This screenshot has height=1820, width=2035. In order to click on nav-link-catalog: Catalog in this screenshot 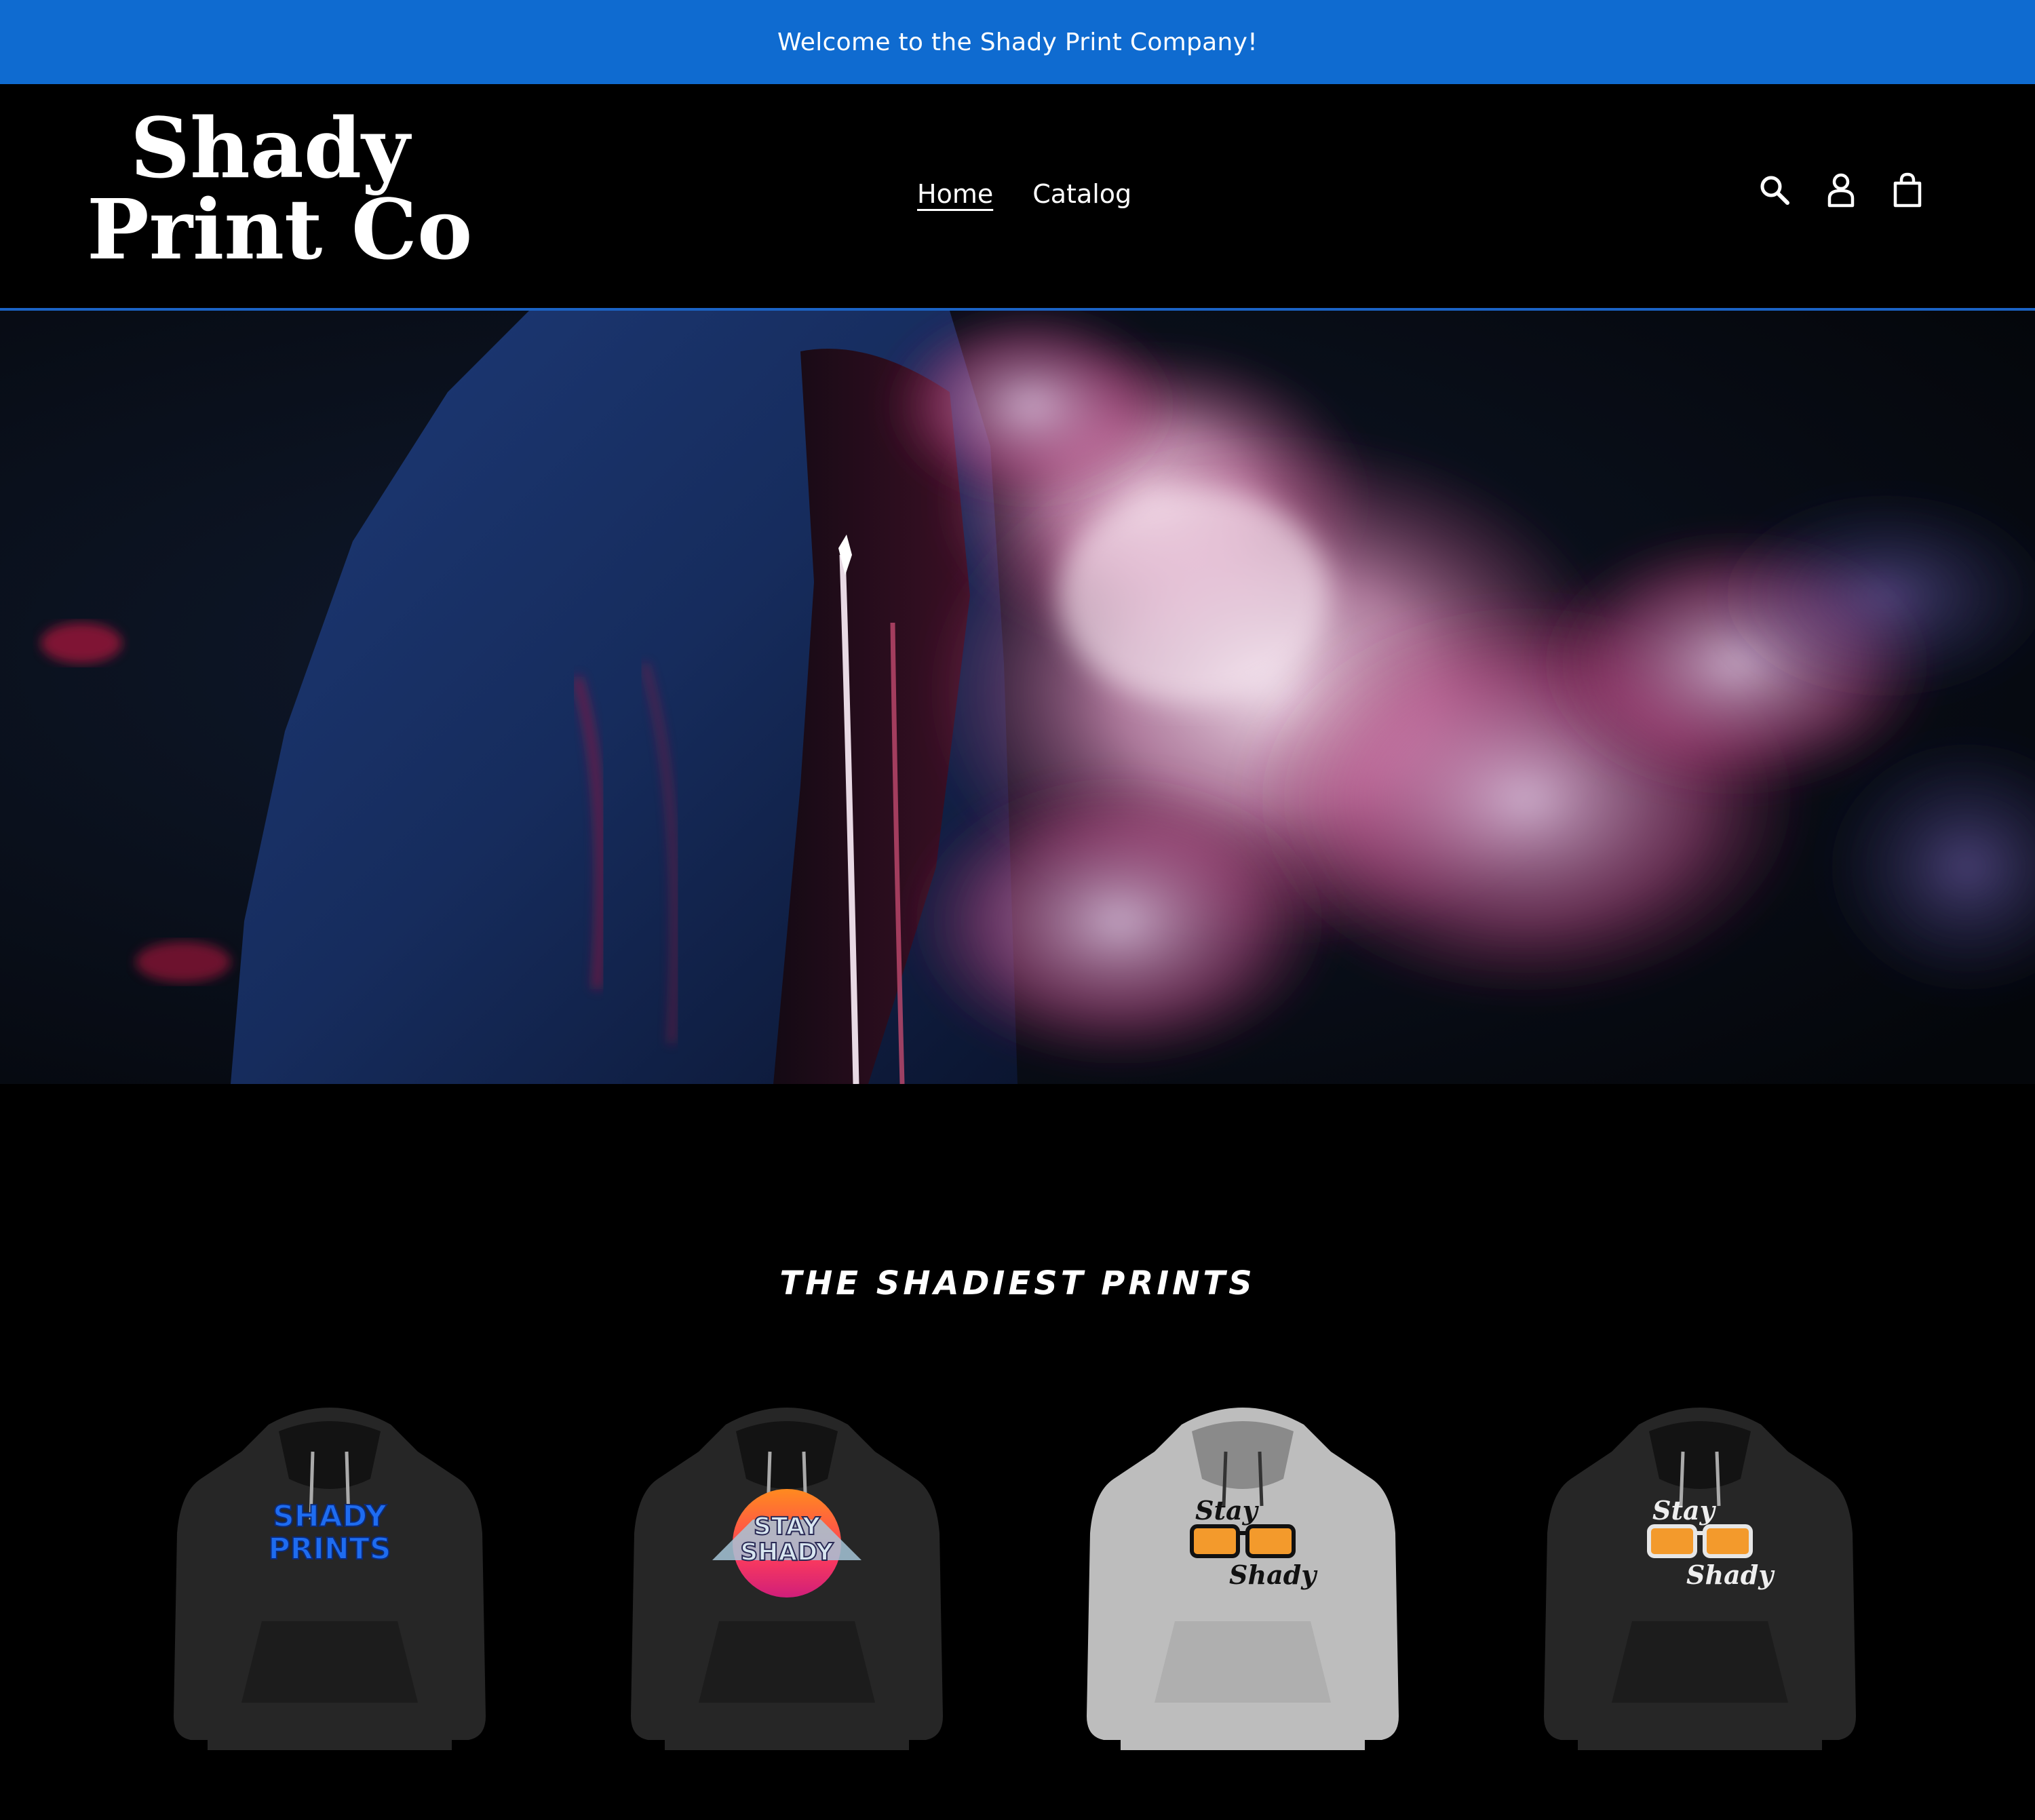, I will do `click(1081, 194)`.